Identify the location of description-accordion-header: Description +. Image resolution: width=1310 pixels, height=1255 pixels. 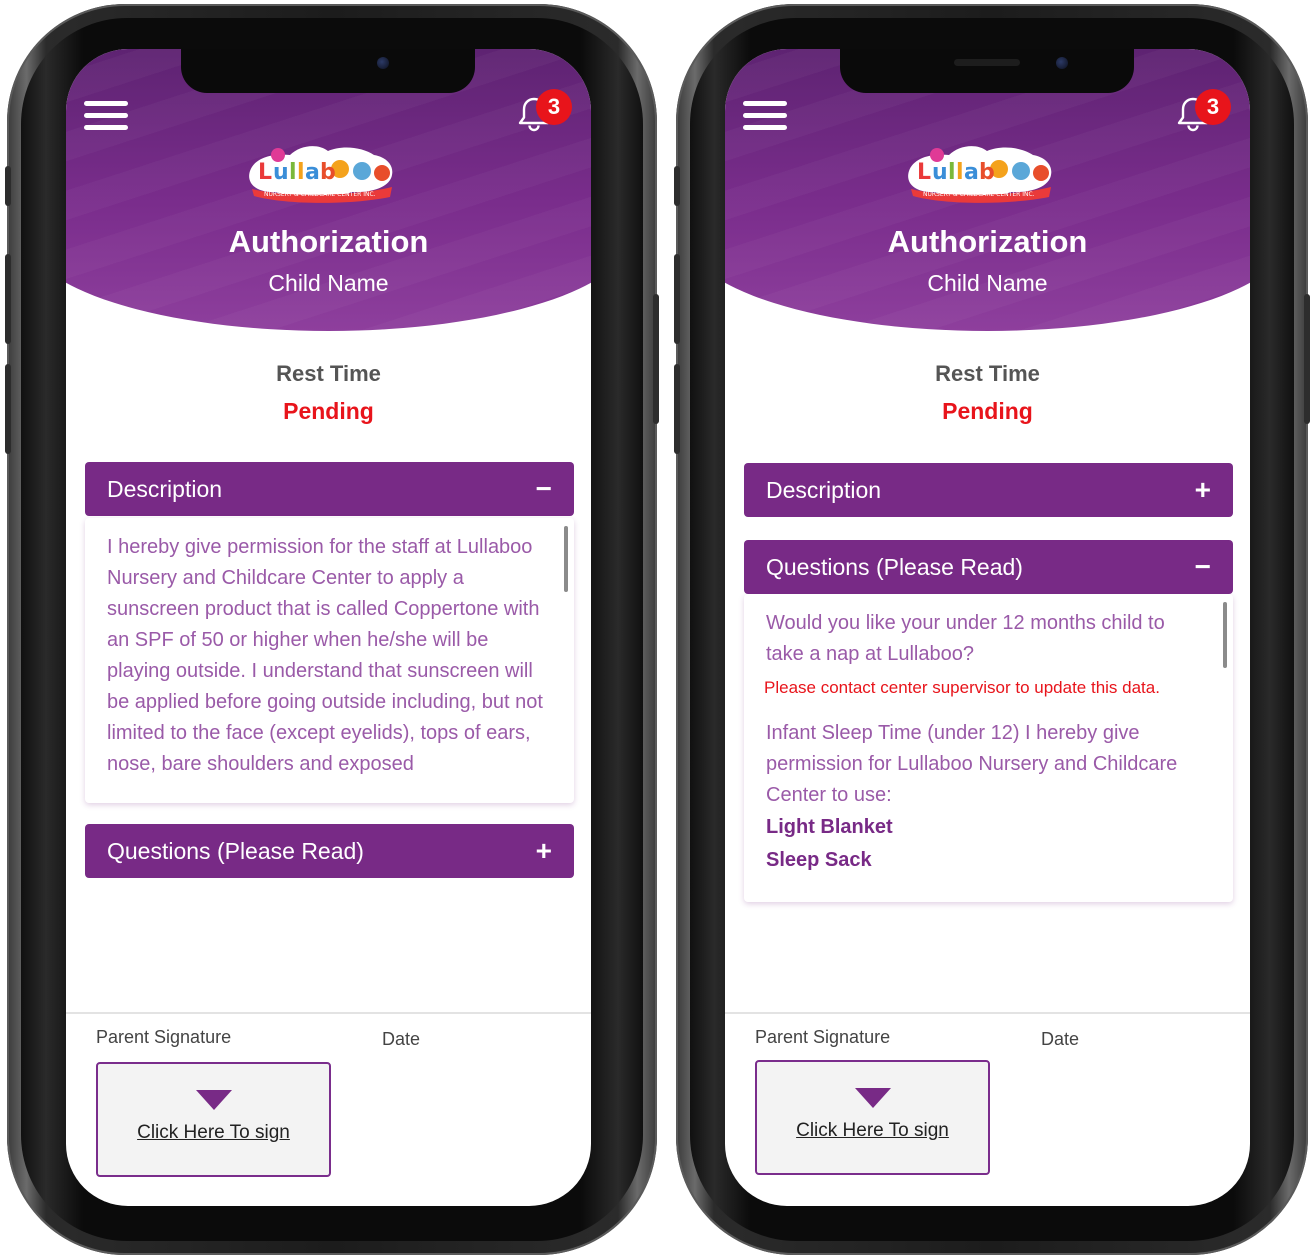
(988, 490).